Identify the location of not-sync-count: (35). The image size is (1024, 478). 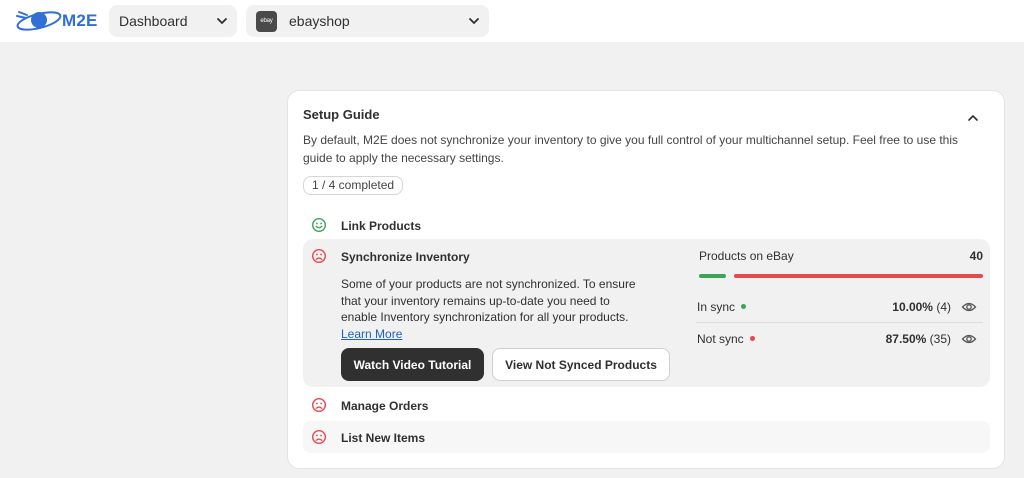
(940, 339).